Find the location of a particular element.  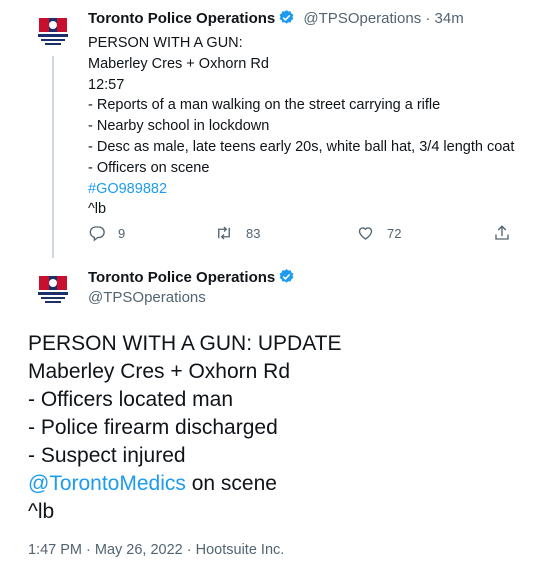

retweet-icon is located at coordinates (224, 233).